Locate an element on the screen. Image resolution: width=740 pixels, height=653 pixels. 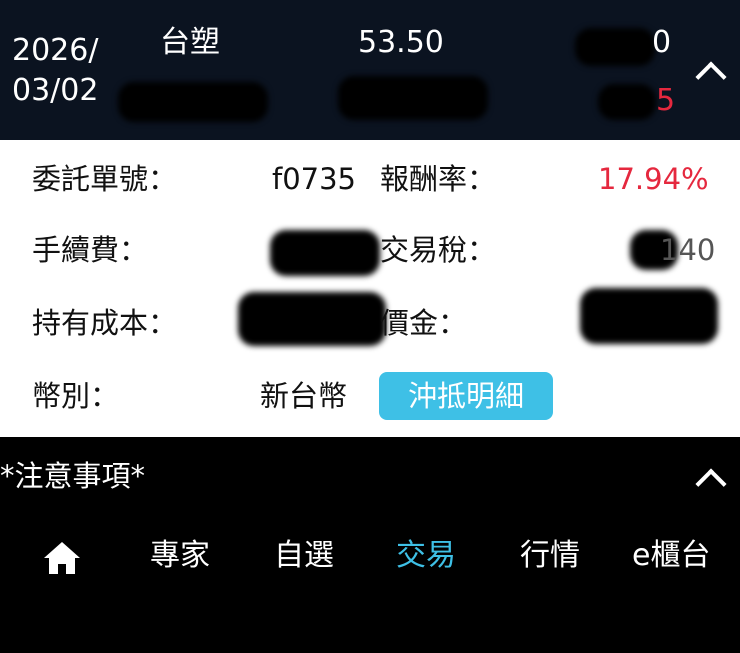
offset-details-button: 沖抵明細 is located at coordinates (466, 396).